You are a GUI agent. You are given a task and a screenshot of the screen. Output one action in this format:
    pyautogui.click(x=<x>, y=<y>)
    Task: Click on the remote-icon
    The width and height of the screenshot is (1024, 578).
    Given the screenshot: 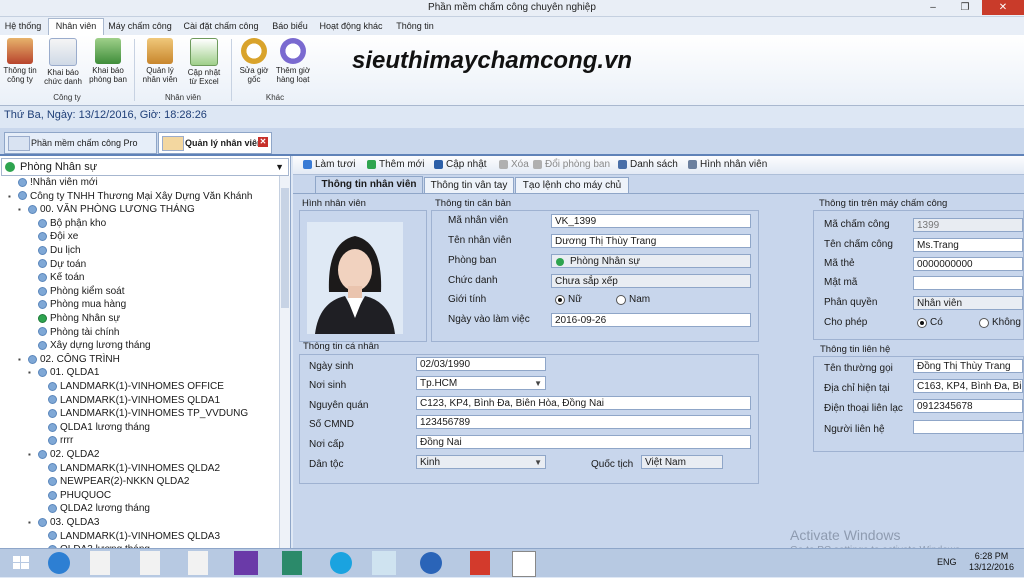 What is the action you would take?
    pyautogui.click(x=431, y=563)
    